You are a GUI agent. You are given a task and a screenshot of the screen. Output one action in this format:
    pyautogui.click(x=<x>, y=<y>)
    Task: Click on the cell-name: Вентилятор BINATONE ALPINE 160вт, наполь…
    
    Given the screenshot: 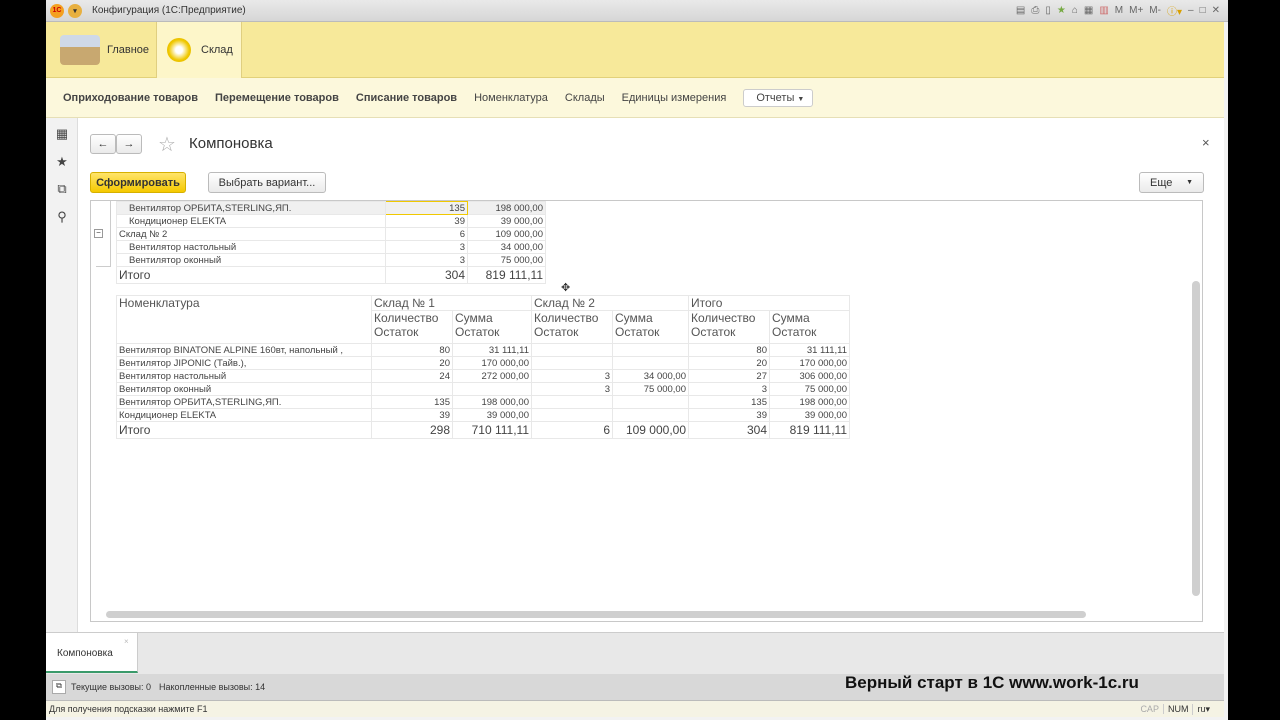 What is the action you would take?
    pyautogui.click(x=244, y=350)
    